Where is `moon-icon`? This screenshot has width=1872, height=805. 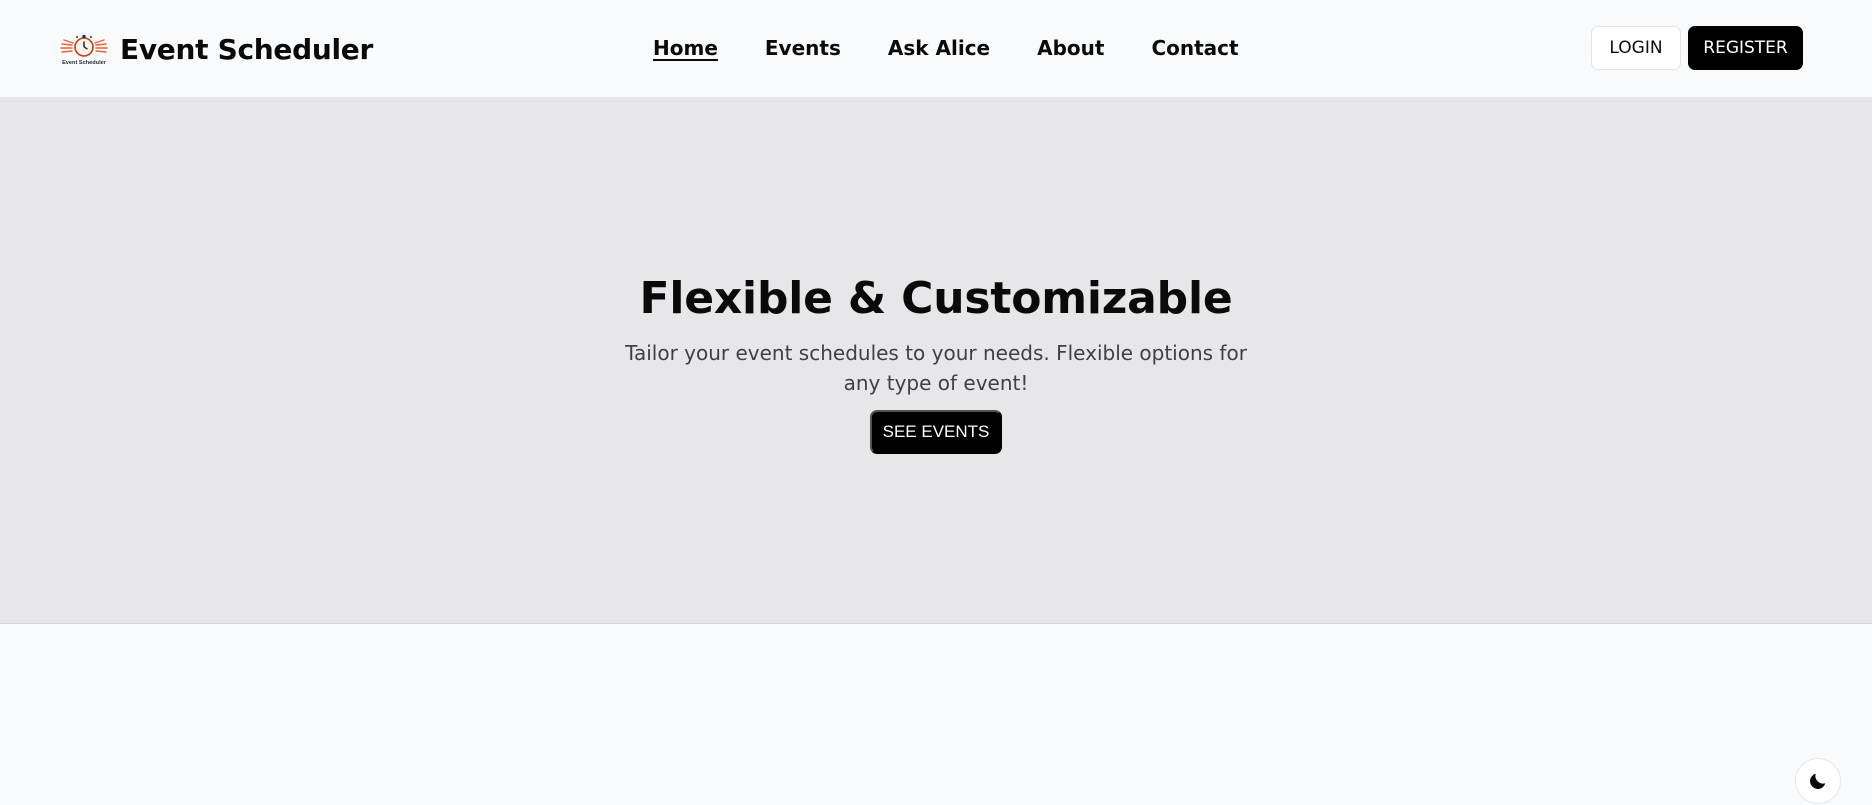 moon-icon is located at coordinates (1818, 781).